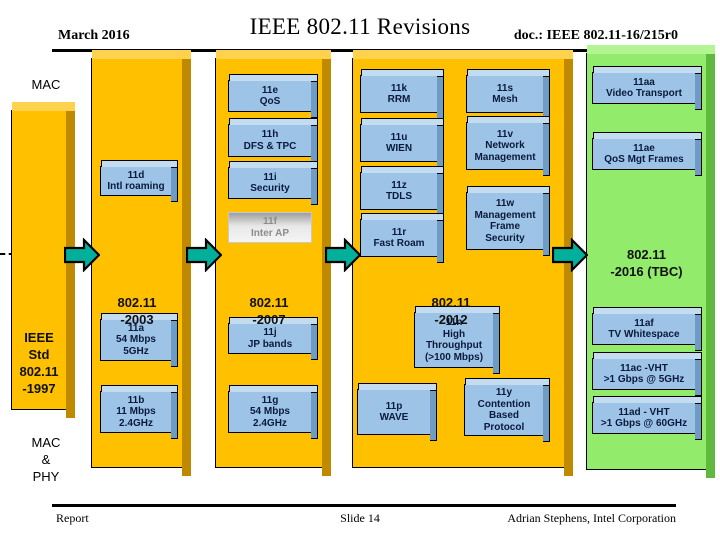 This screenshot has width=720, height=540. What do you see at coordinates (269, 411) in the screenshot?
I see `feature-box-11g-label: 11g 54 Mbps 2.4GHz` at bounding box center [269, 411].